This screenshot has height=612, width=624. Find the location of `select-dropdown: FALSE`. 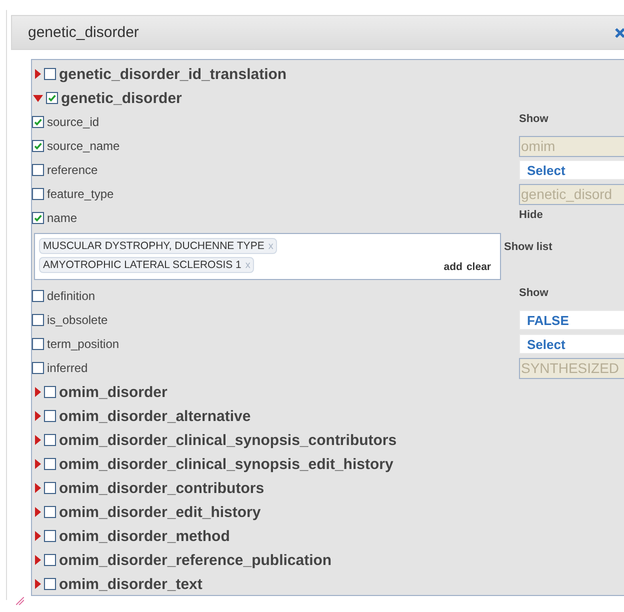

select-dropdown: FALSE is located at coordinates (571, 320).